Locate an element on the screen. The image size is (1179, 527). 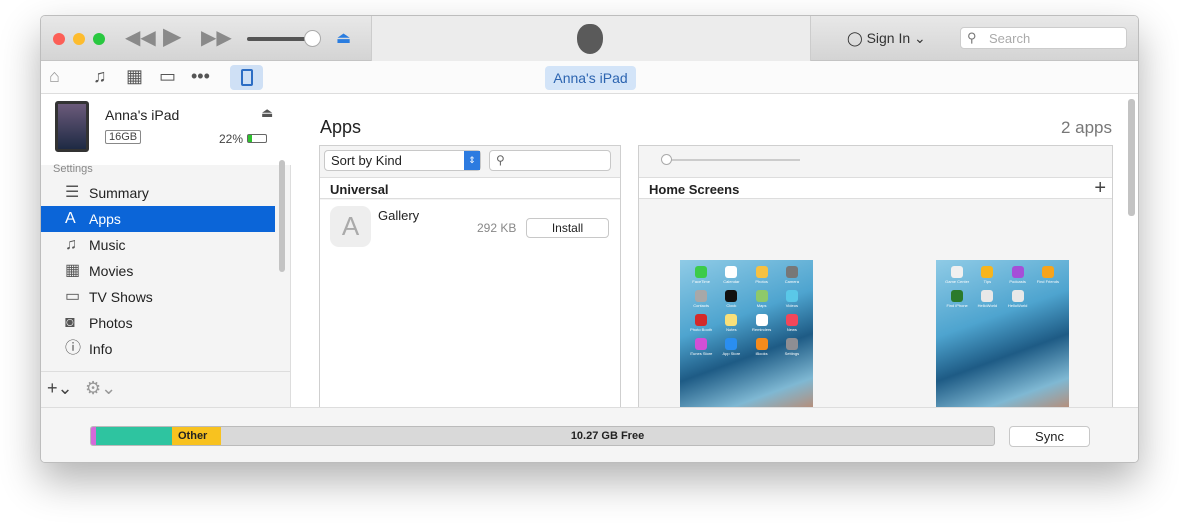
device-button is located at coordinates (246, 77).